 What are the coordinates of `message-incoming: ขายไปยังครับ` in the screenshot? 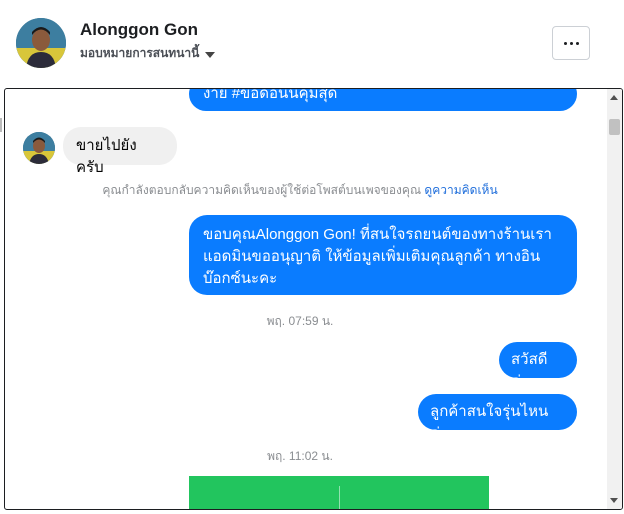 It's located at (120, 151).